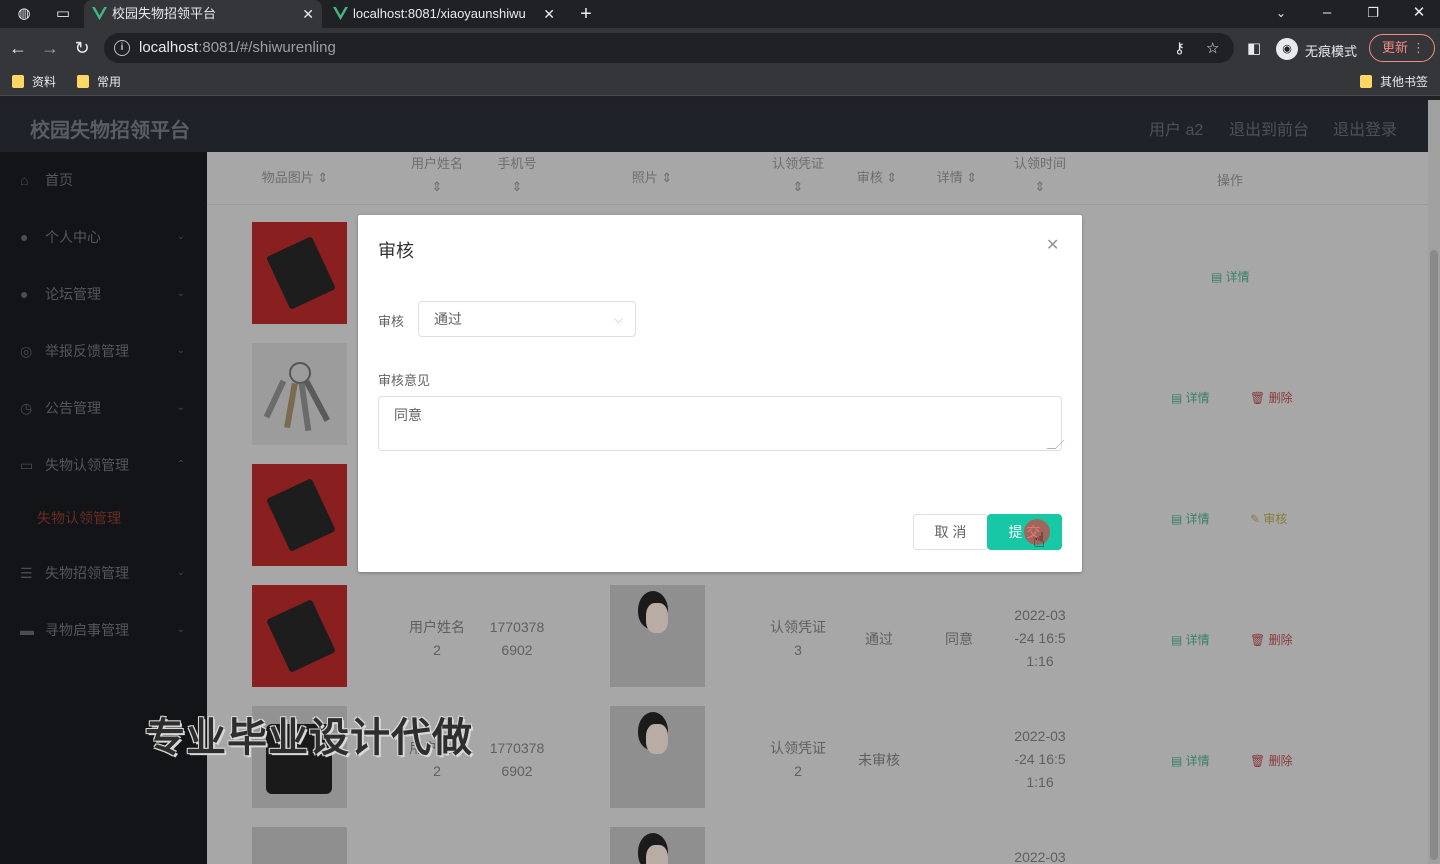 The height and width of the screenshot is (864, 1440). I want to click on restore-icon: ❐, so click(1373, 14).